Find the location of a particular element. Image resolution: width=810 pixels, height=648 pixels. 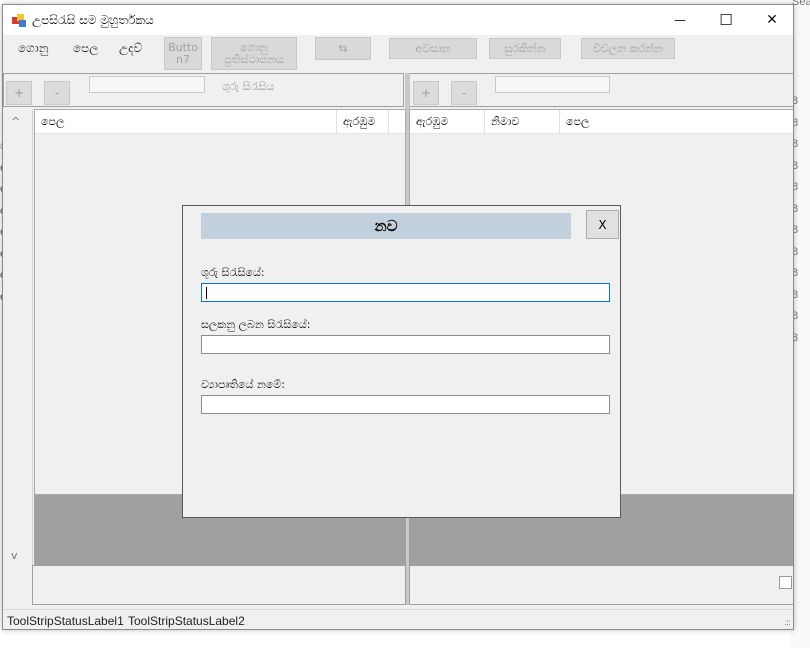

file-restore-button: ගොනු ප්‍රතිස්ථාපනය is located at coordinates (254, 53).